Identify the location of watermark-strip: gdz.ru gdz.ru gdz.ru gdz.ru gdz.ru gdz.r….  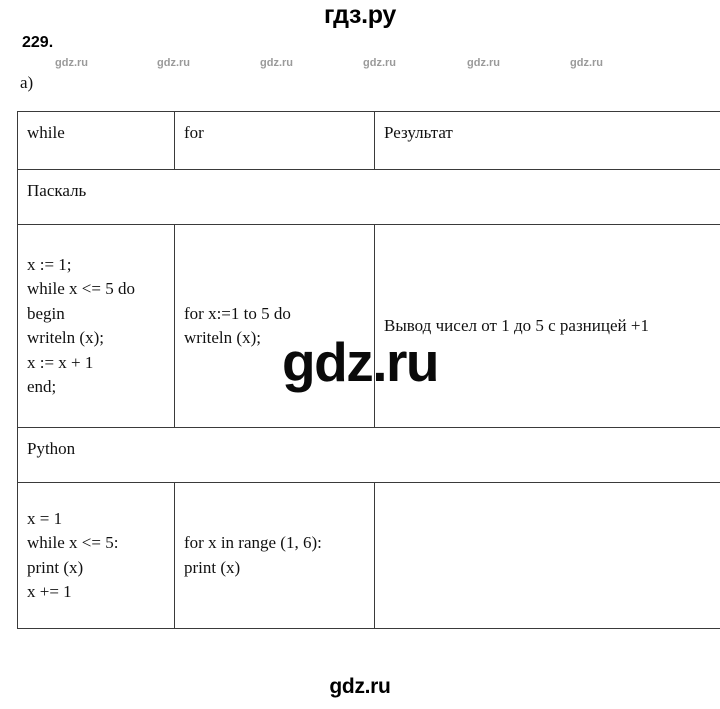
(360, 65).